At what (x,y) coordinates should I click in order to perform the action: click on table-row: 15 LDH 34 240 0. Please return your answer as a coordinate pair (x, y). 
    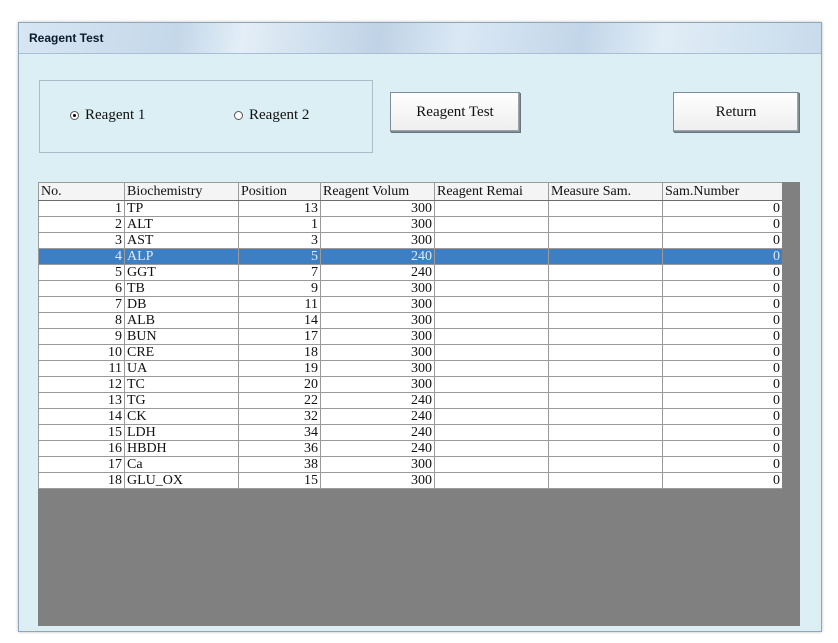
    Looking at the image, I should click on (410, 432).